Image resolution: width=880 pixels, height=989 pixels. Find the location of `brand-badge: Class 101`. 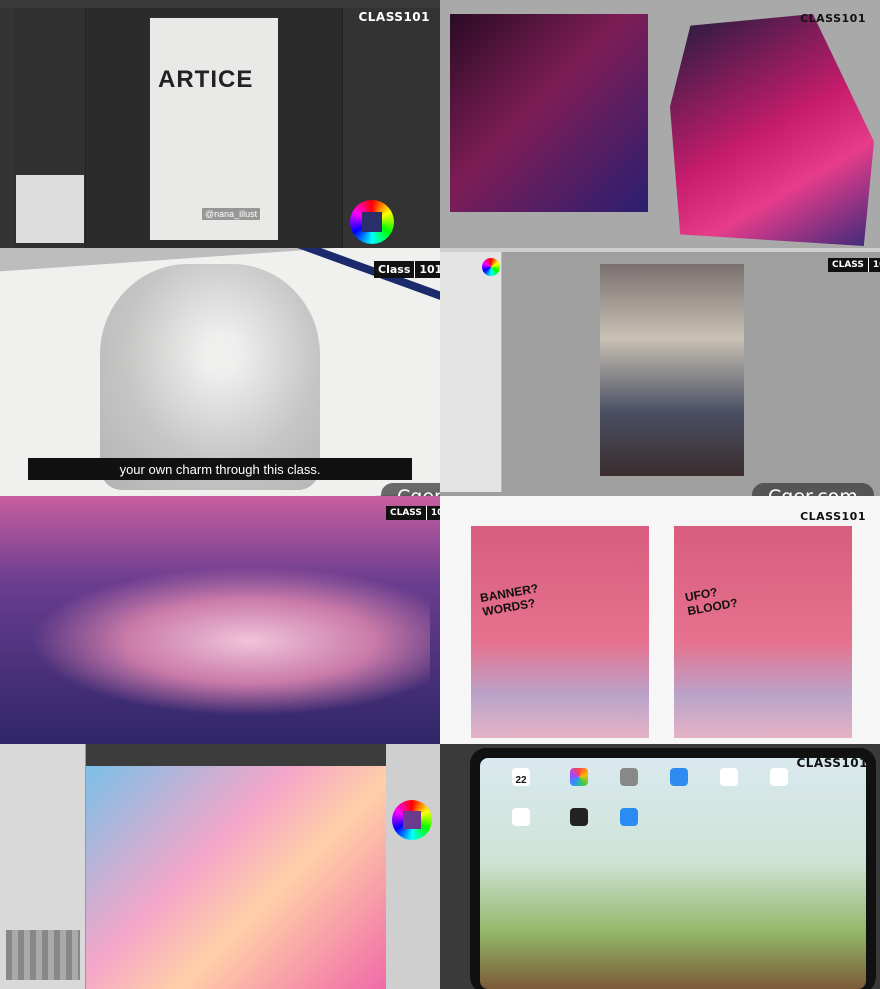

brand-badge: Class 101 is located at coordinates (407, 269).